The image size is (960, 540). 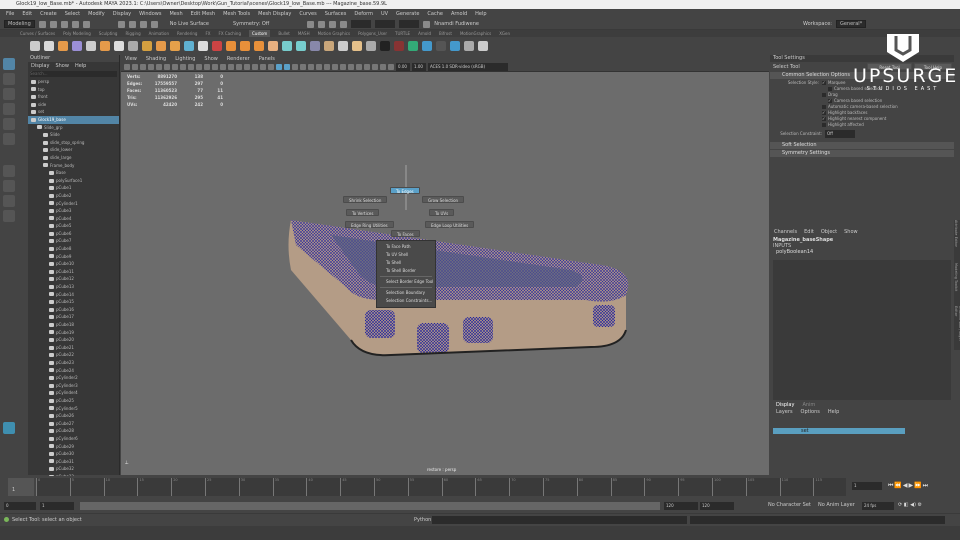 What do you see at coordinates (785, 405) in the screenshot?
I see `tab-display: Display` at bounding box center [785, 405].